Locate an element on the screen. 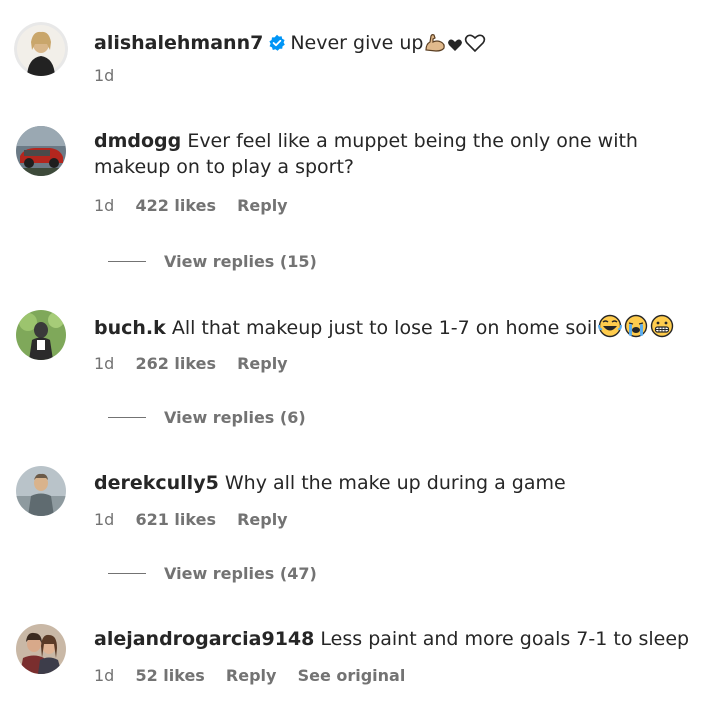 This screenshot has height=704, width=720. username: alejandrogarcia9148 is located at coordinates (204, 639).